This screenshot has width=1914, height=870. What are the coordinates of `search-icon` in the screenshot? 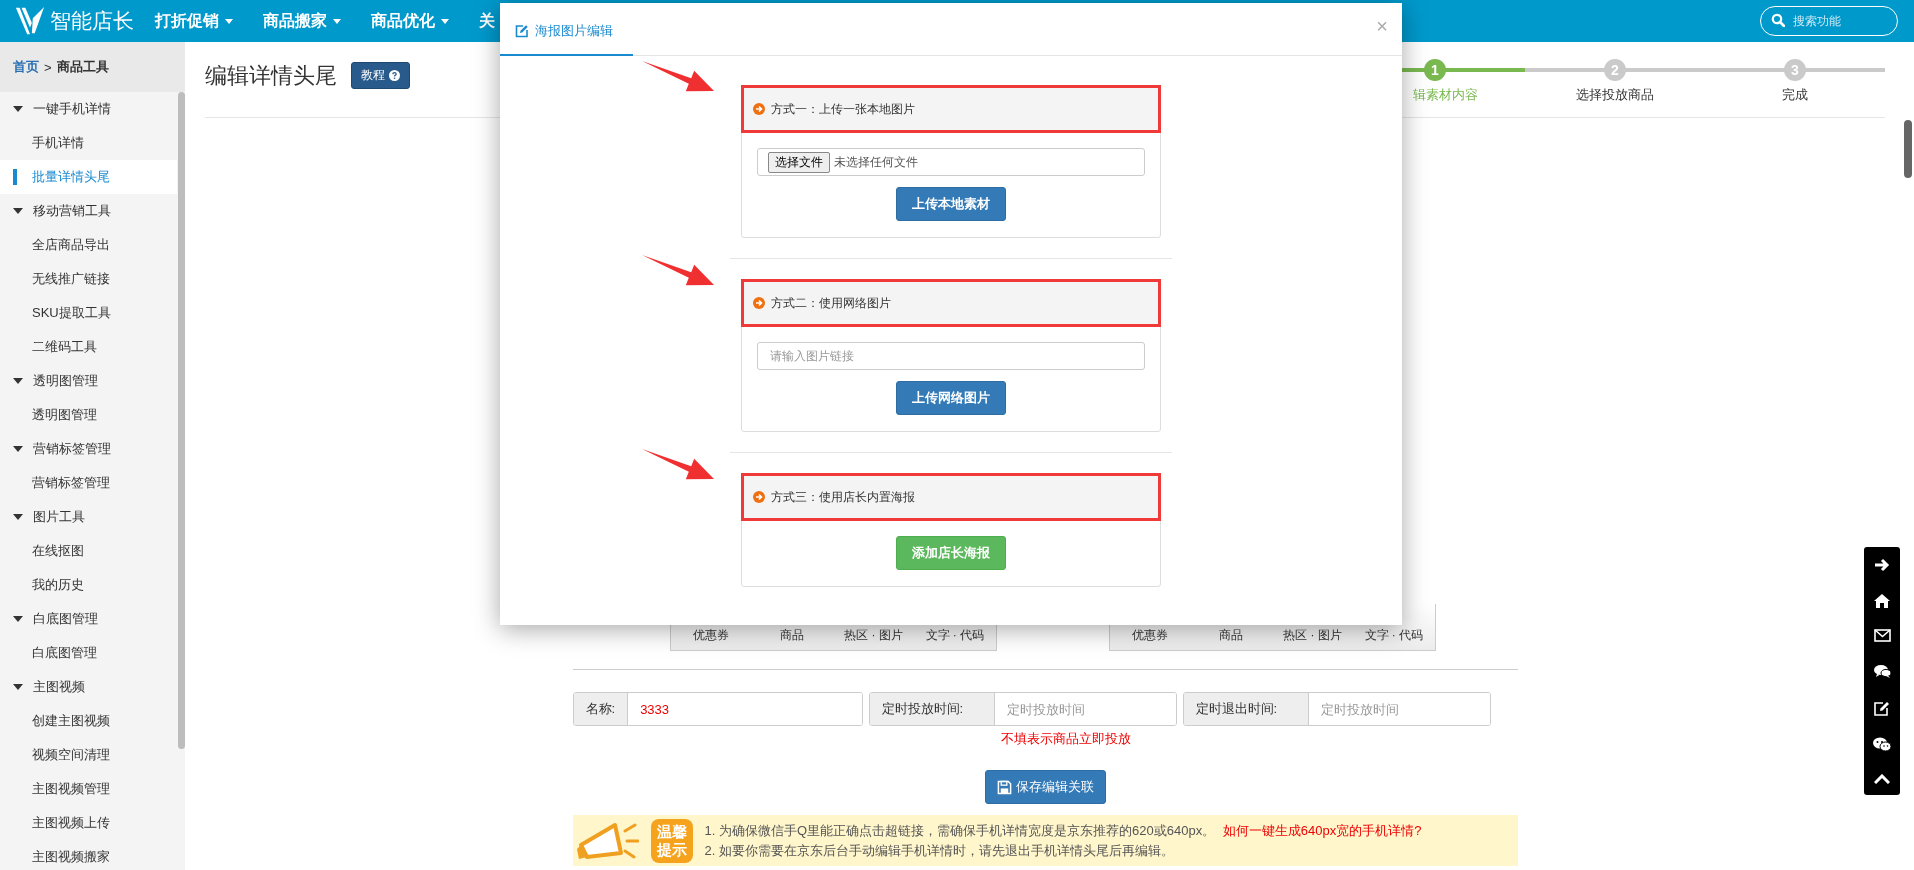 It's located at (1778, 20).